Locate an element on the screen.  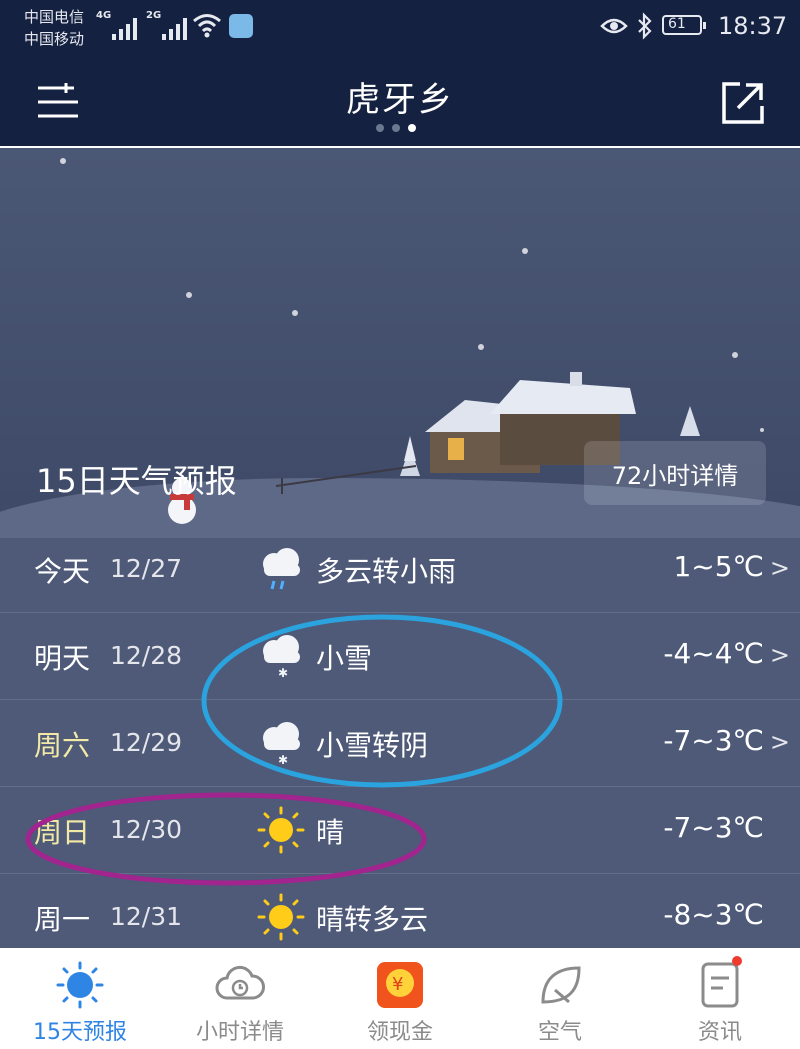
nav-label: 小时详情 is located at coordinates (239, 1032).